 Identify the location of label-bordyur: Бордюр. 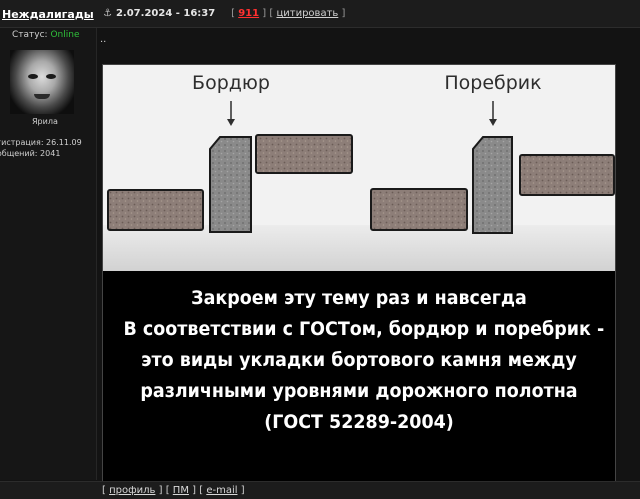
(231, 83).